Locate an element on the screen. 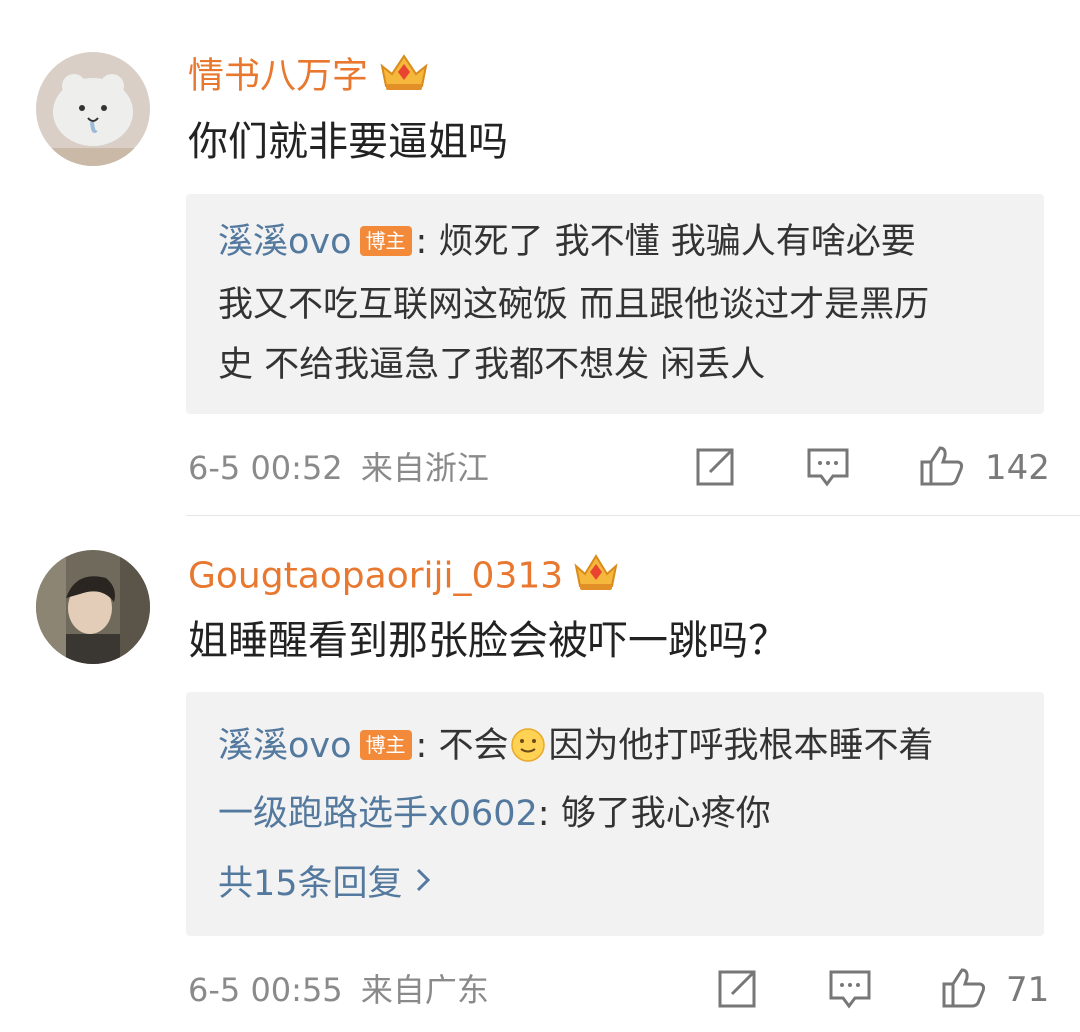  comment-meta: 6-5 00:52 来自浙江 is located at coordinates (338, 468).